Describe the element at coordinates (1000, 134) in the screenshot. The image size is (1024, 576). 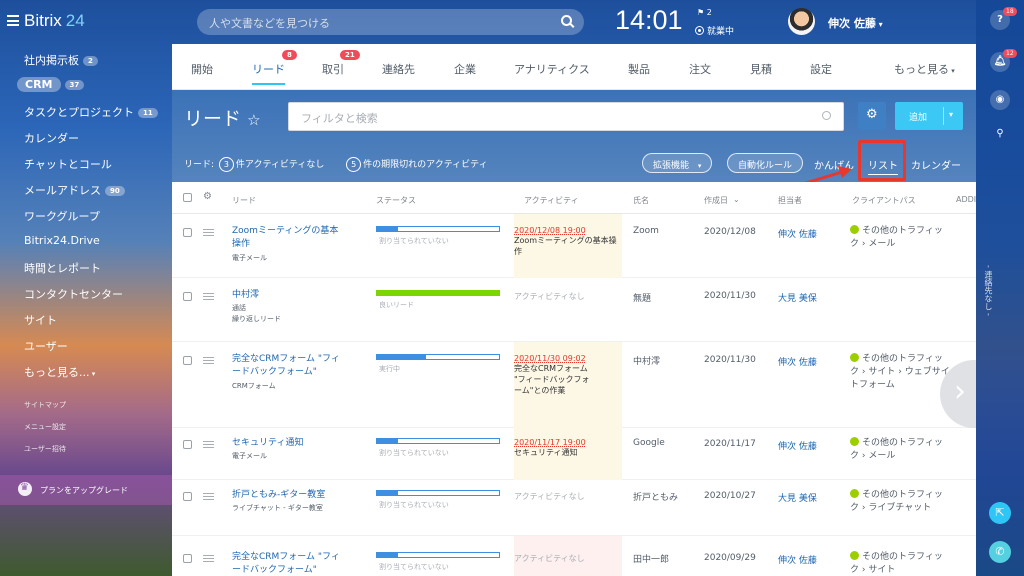
I see `search-icon: ⚲` at that location.